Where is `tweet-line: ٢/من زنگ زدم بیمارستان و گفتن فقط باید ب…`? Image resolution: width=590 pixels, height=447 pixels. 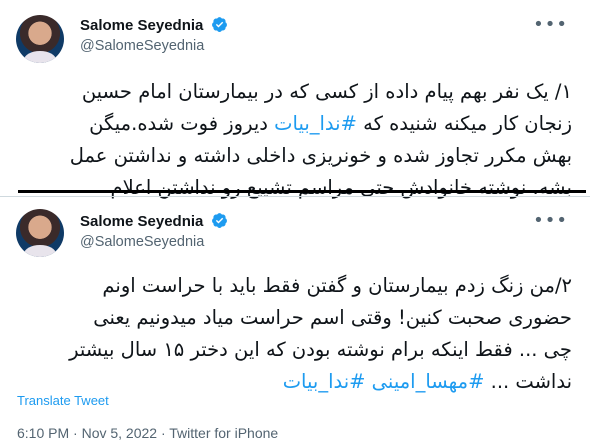
tweet-line: ٢/من زنگ زدم بیمارستان و گفتن فقط باید ب… is located at coordinates (337, 285).